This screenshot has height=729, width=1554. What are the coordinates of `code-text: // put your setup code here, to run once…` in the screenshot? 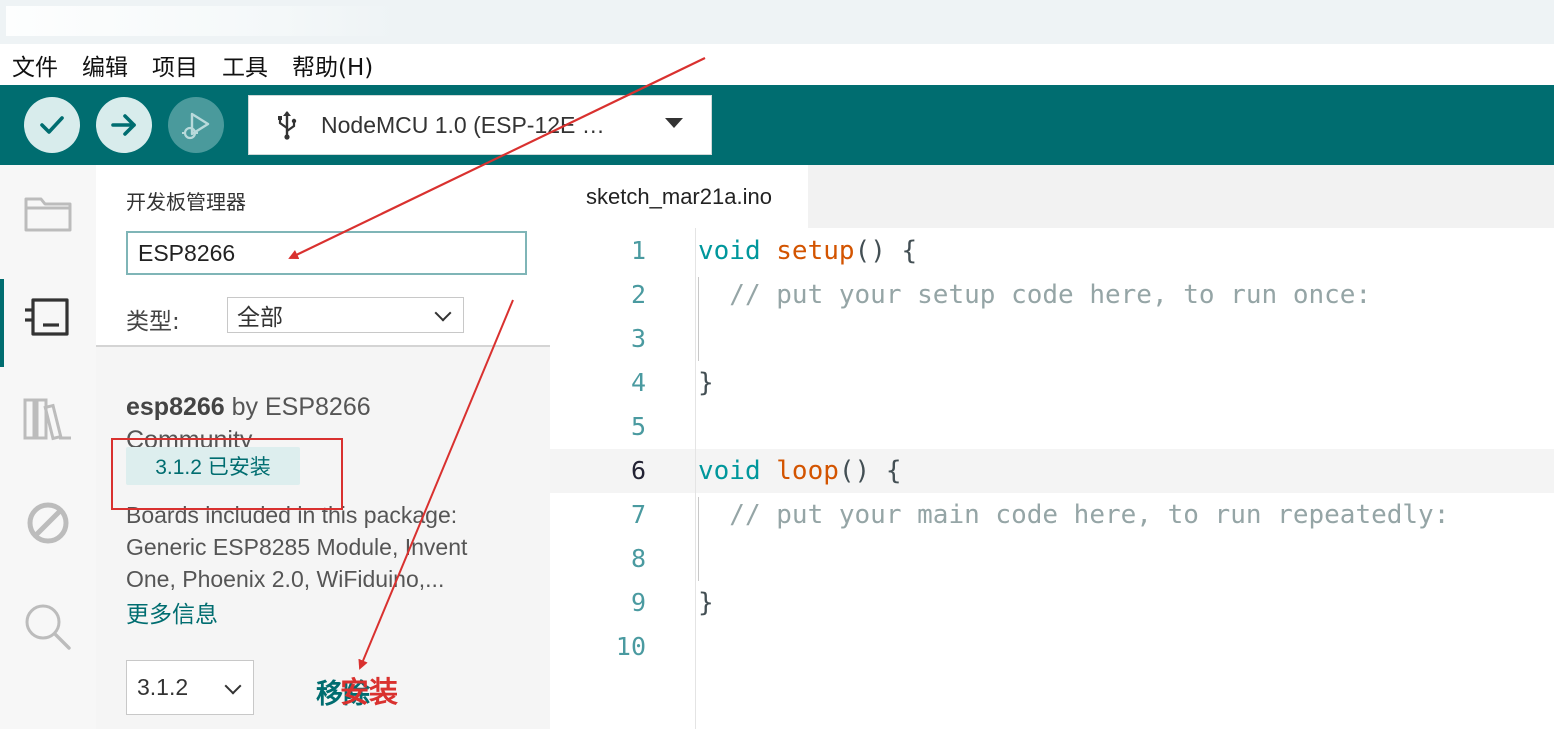 It's located at (1034, 295).